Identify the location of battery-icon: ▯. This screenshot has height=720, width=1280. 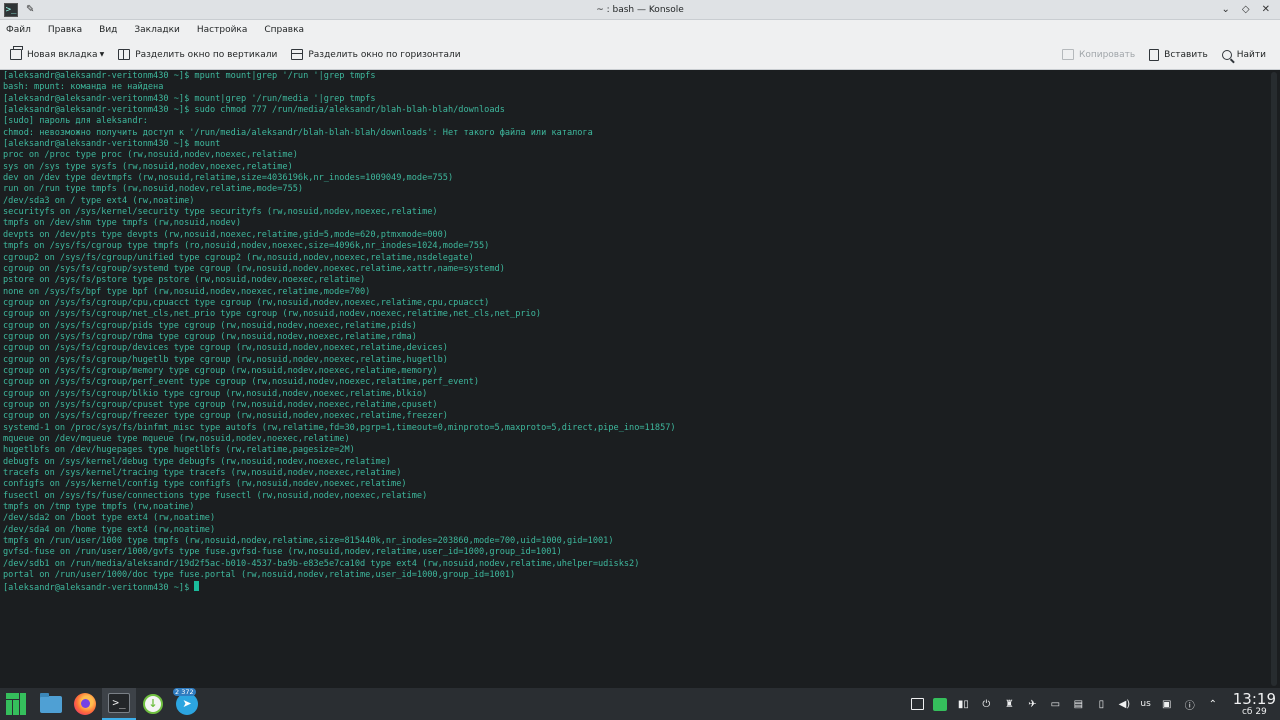
(1101, 704).